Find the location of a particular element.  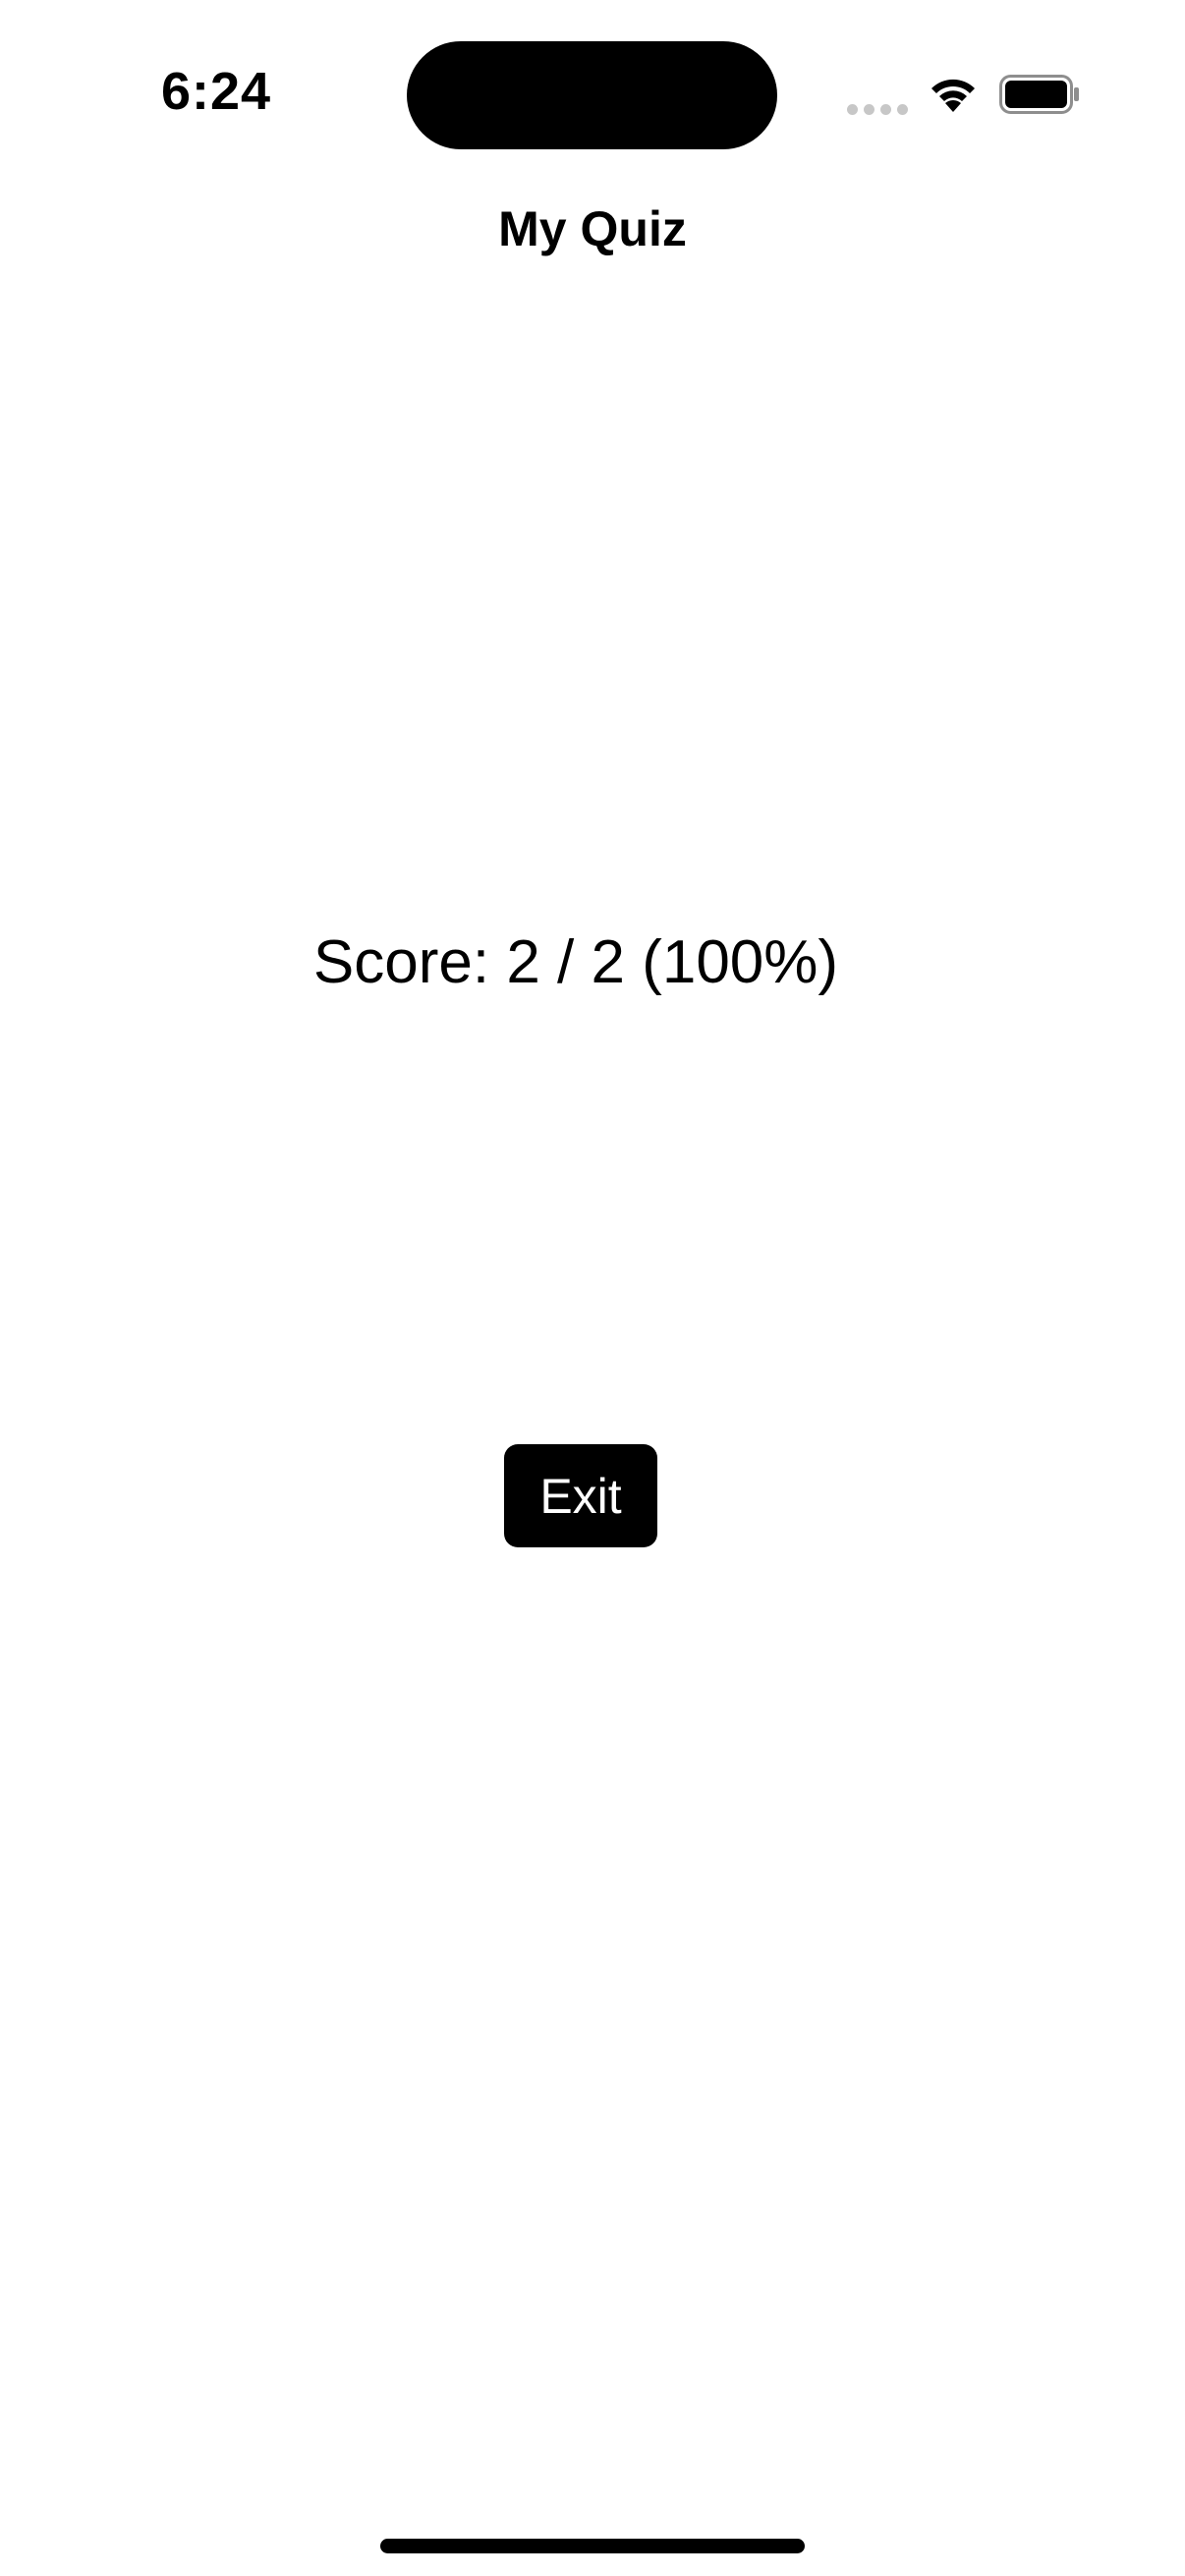

status-time: 6:24 is located at coordinates (216, 91).